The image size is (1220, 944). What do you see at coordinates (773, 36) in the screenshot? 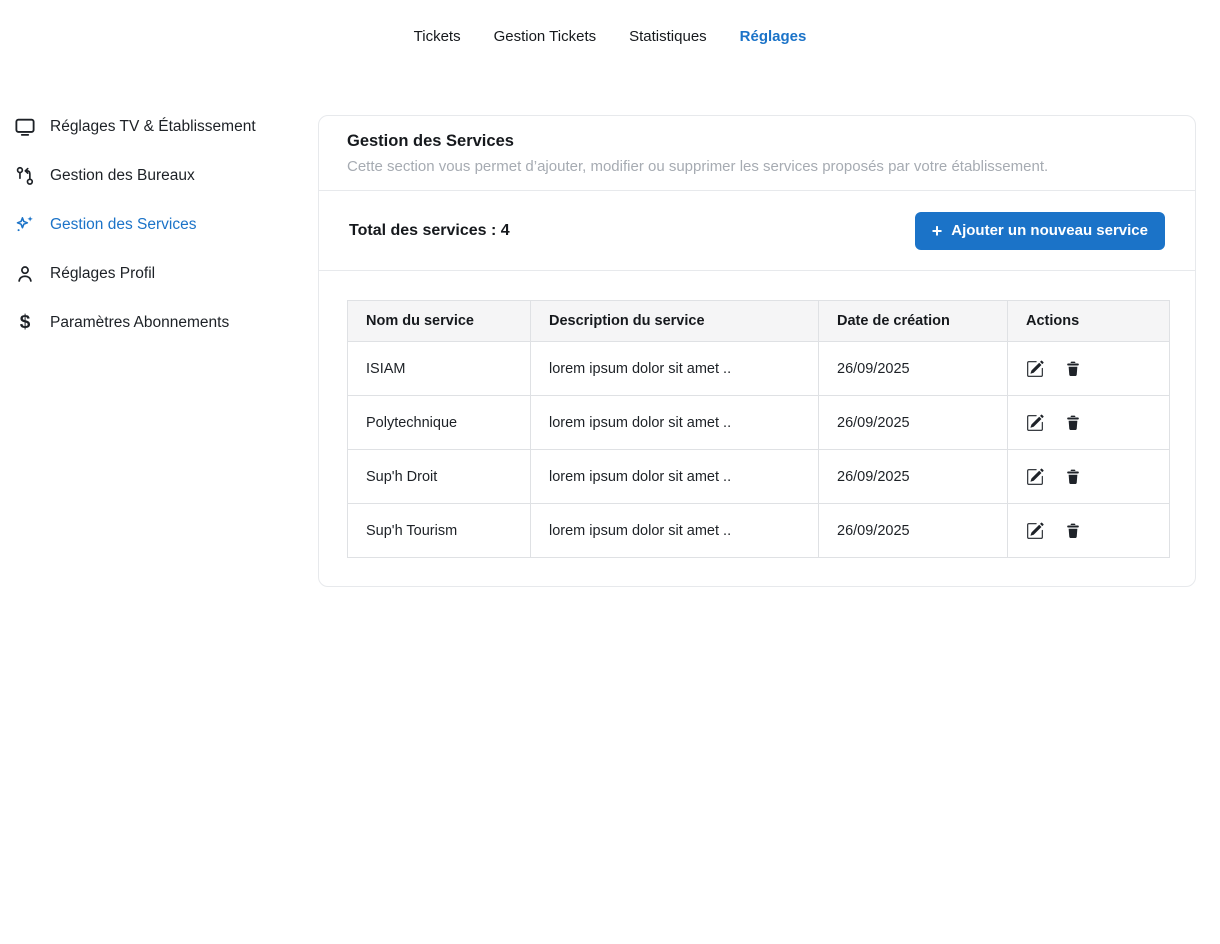
I see `tab-reglages: Réglages` at bounding box center [773, 36].